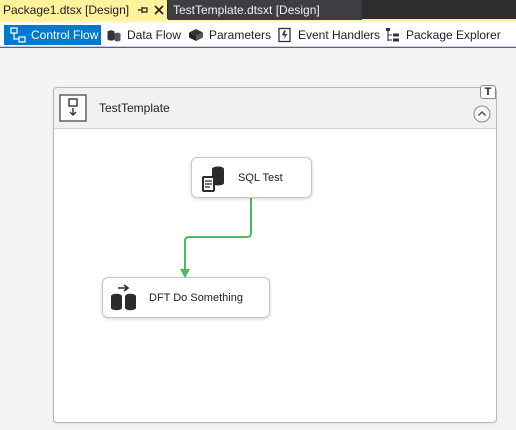  Describe the element at coordinates (339, 35) in the screenshot. I see `tab-event-handlers-label: Event Handlers` at that location.